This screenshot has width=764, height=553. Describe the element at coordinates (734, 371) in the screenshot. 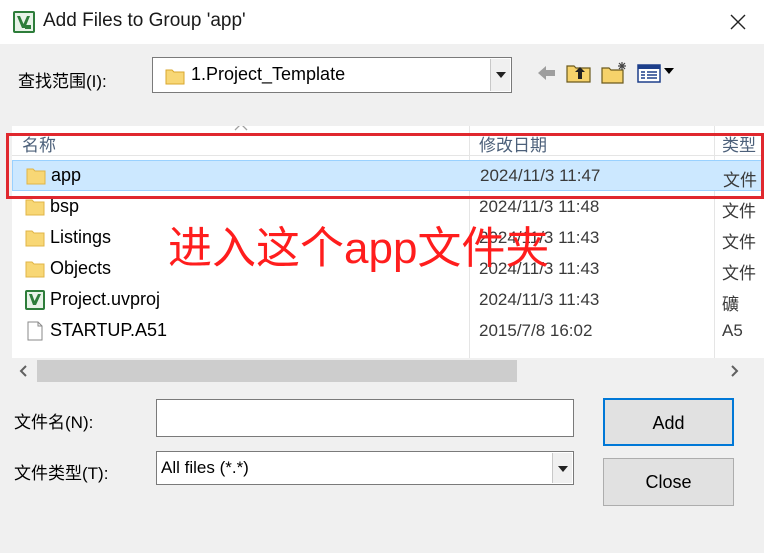

I see `scroll-right-icon` at that location.